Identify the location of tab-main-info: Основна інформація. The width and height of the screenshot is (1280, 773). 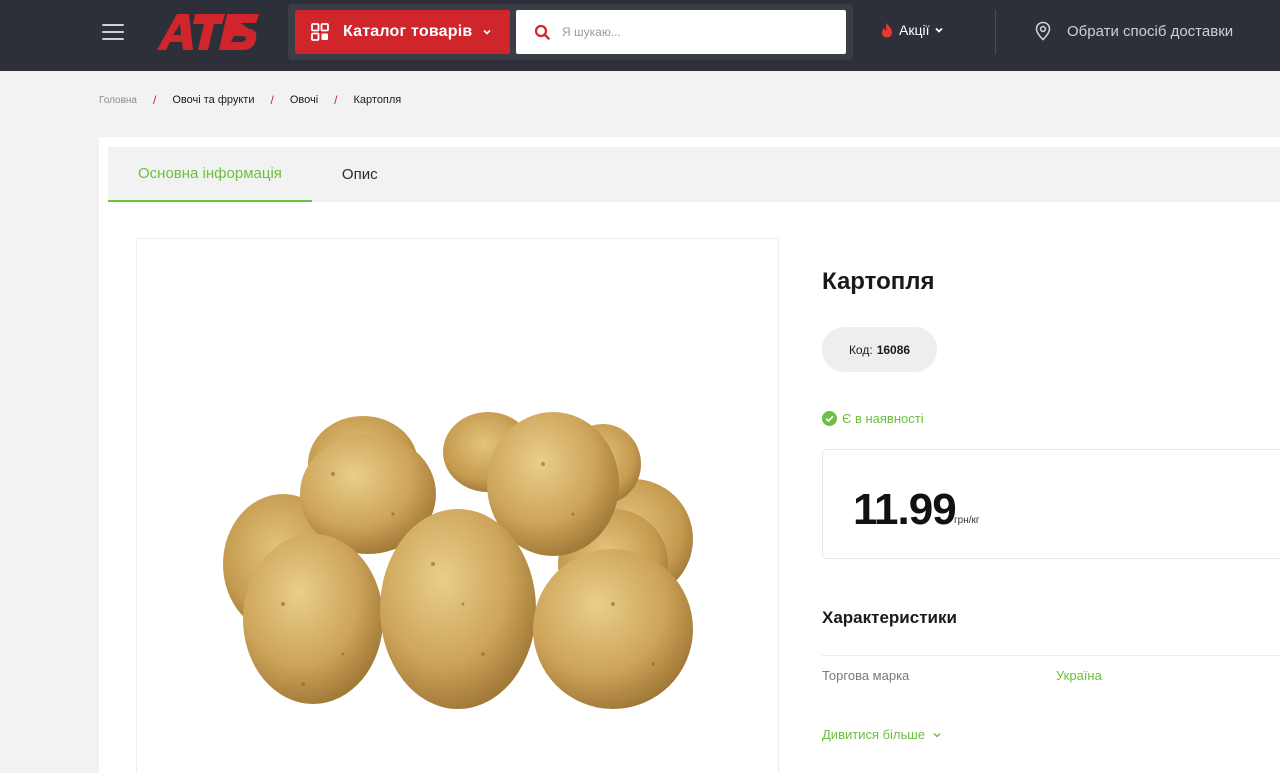
(210, 174).